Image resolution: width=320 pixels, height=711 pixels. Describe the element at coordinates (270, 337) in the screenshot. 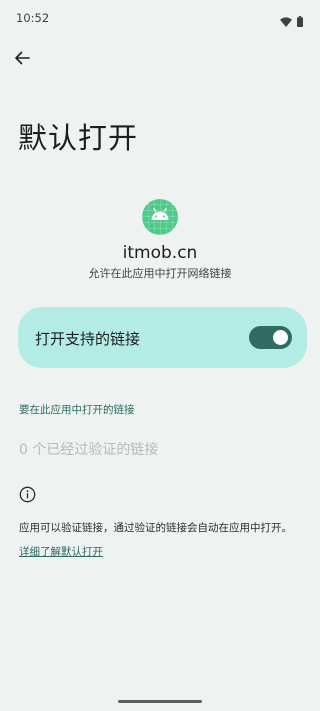

I see `open-supported-links-switch` at that location.